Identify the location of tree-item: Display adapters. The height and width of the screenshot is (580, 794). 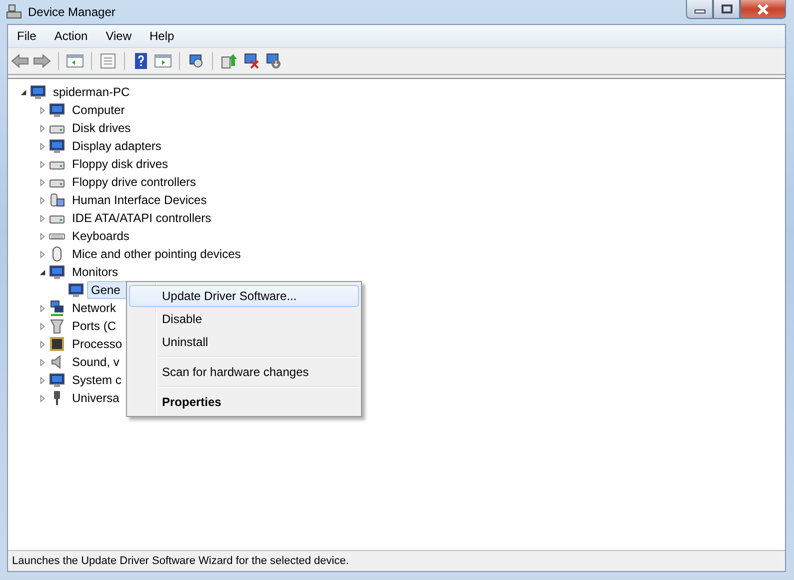
(117, 146).